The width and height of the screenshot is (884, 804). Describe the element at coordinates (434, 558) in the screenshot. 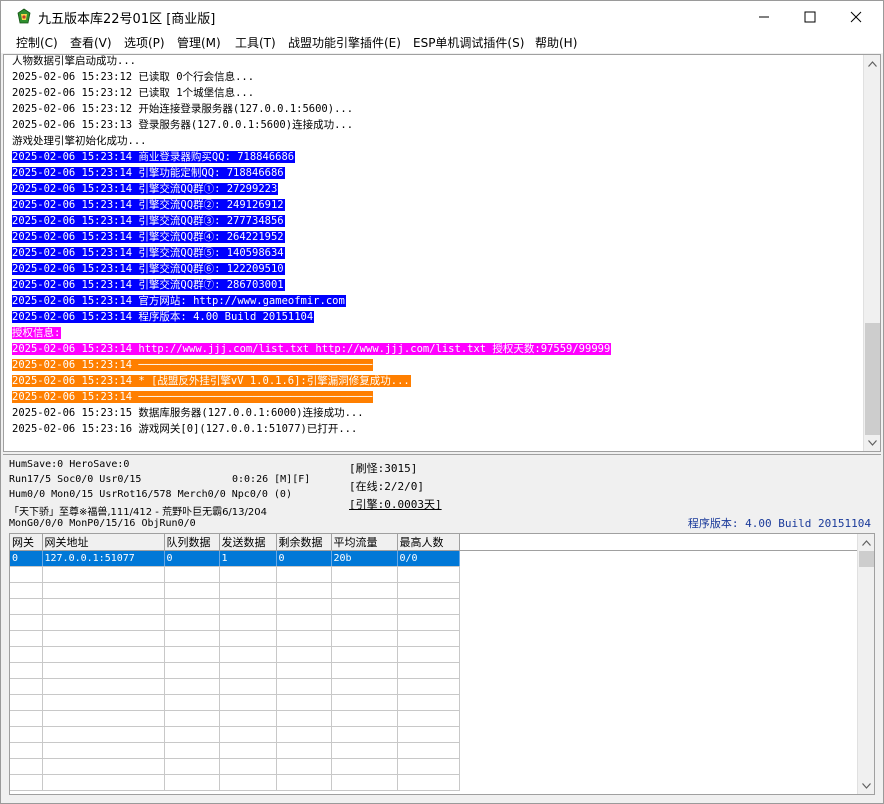

I see `table-row: 0 127.0.0.1:51077 0 1 0 20b 0/0` at that location.